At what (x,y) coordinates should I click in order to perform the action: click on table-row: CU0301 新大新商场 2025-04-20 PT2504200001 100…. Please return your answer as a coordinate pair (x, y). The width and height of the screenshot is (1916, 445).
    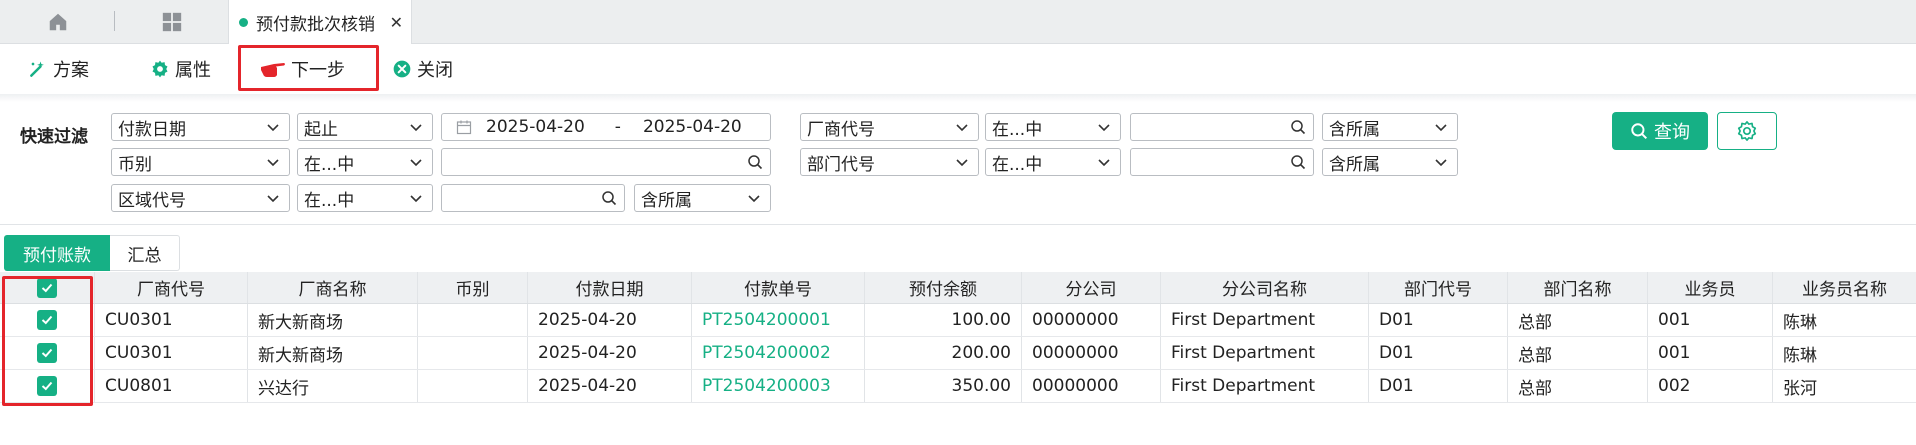
    Looking at the image, I should click on (958, 320).